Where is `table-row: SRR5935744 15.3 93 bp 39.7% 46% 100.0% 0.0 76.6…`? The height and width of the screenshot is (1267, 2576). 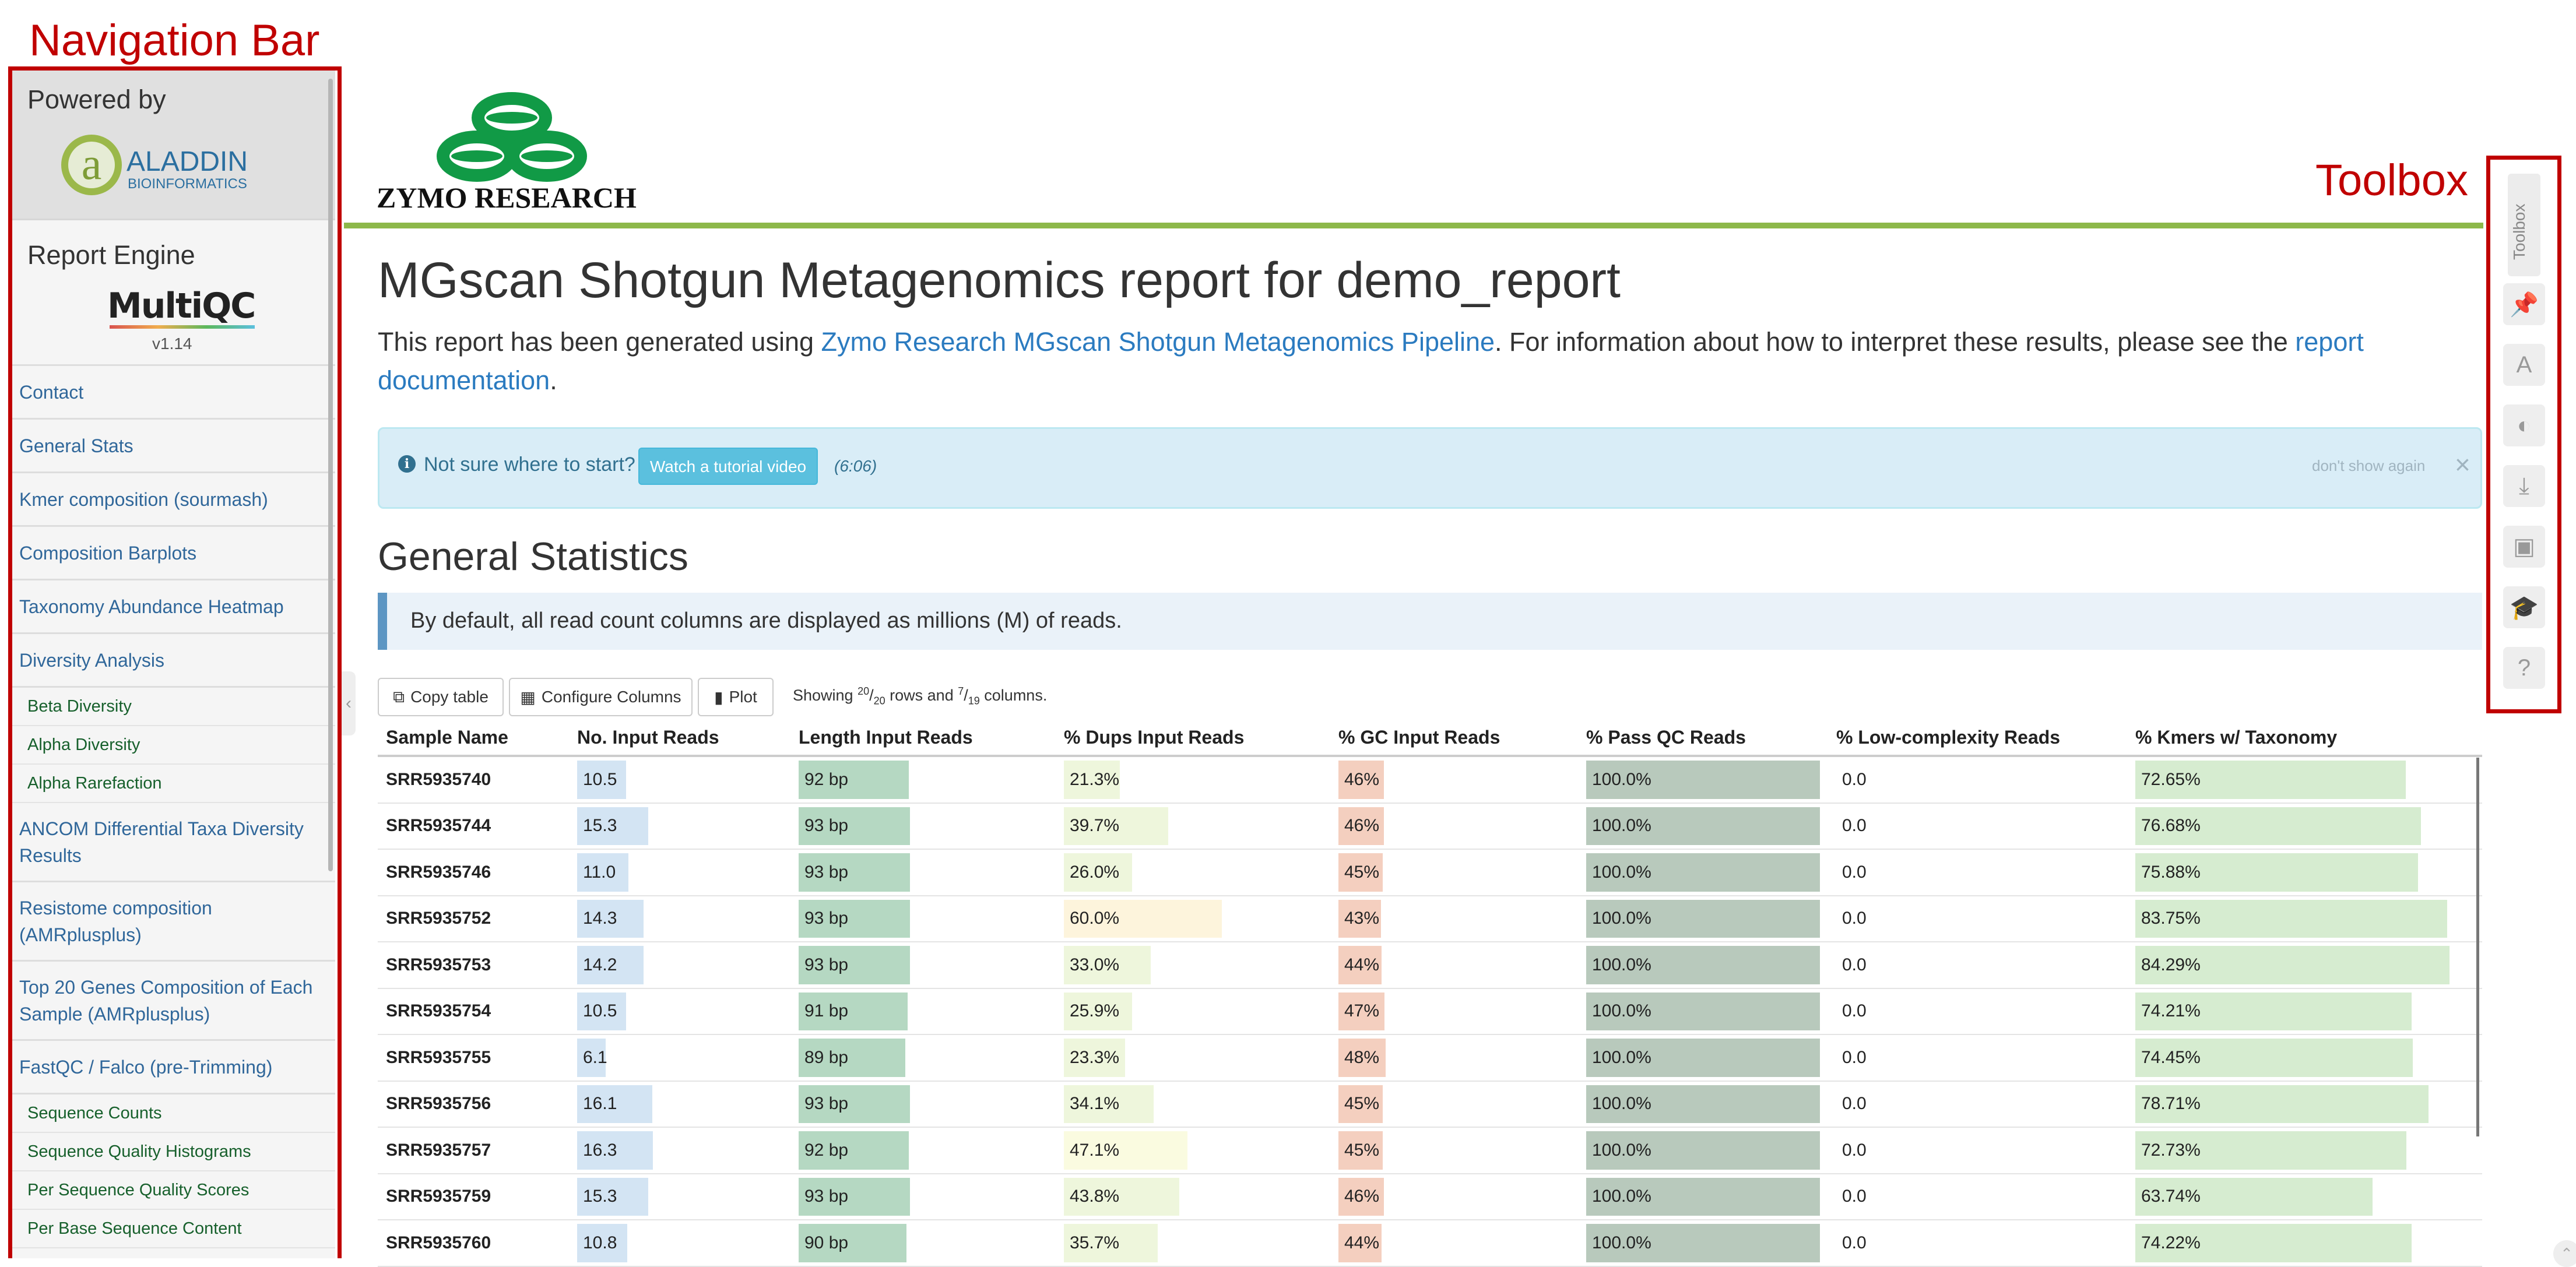 table-row: SRR5935744 15.3 93 bp 39.7% 46% 100.0% 0.0 76.6… is located at coordinates (1430, 827).